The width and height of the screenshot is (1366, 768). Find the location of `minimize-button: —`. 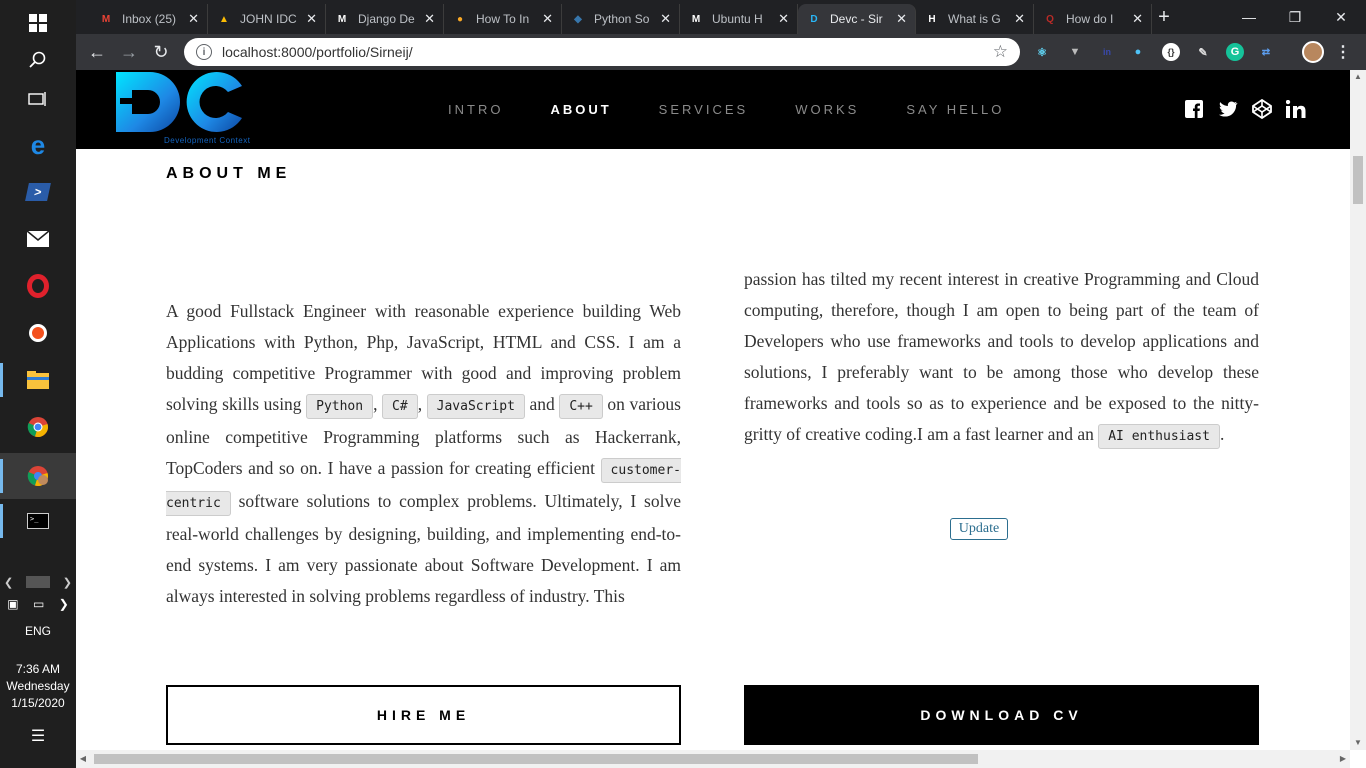

minimize-button: — is located at coordinates (1249, 17).